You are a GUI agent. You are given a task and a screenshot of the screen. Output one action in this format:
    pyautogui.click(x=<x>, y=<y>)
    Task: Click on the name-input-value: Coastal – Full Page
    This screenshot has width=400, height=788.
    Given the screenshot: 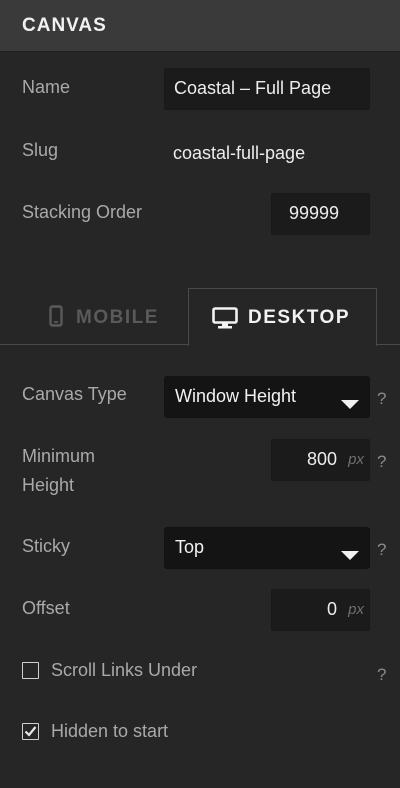 What is the action you would take?
    pyautogui.click(x=253, y=88)
    